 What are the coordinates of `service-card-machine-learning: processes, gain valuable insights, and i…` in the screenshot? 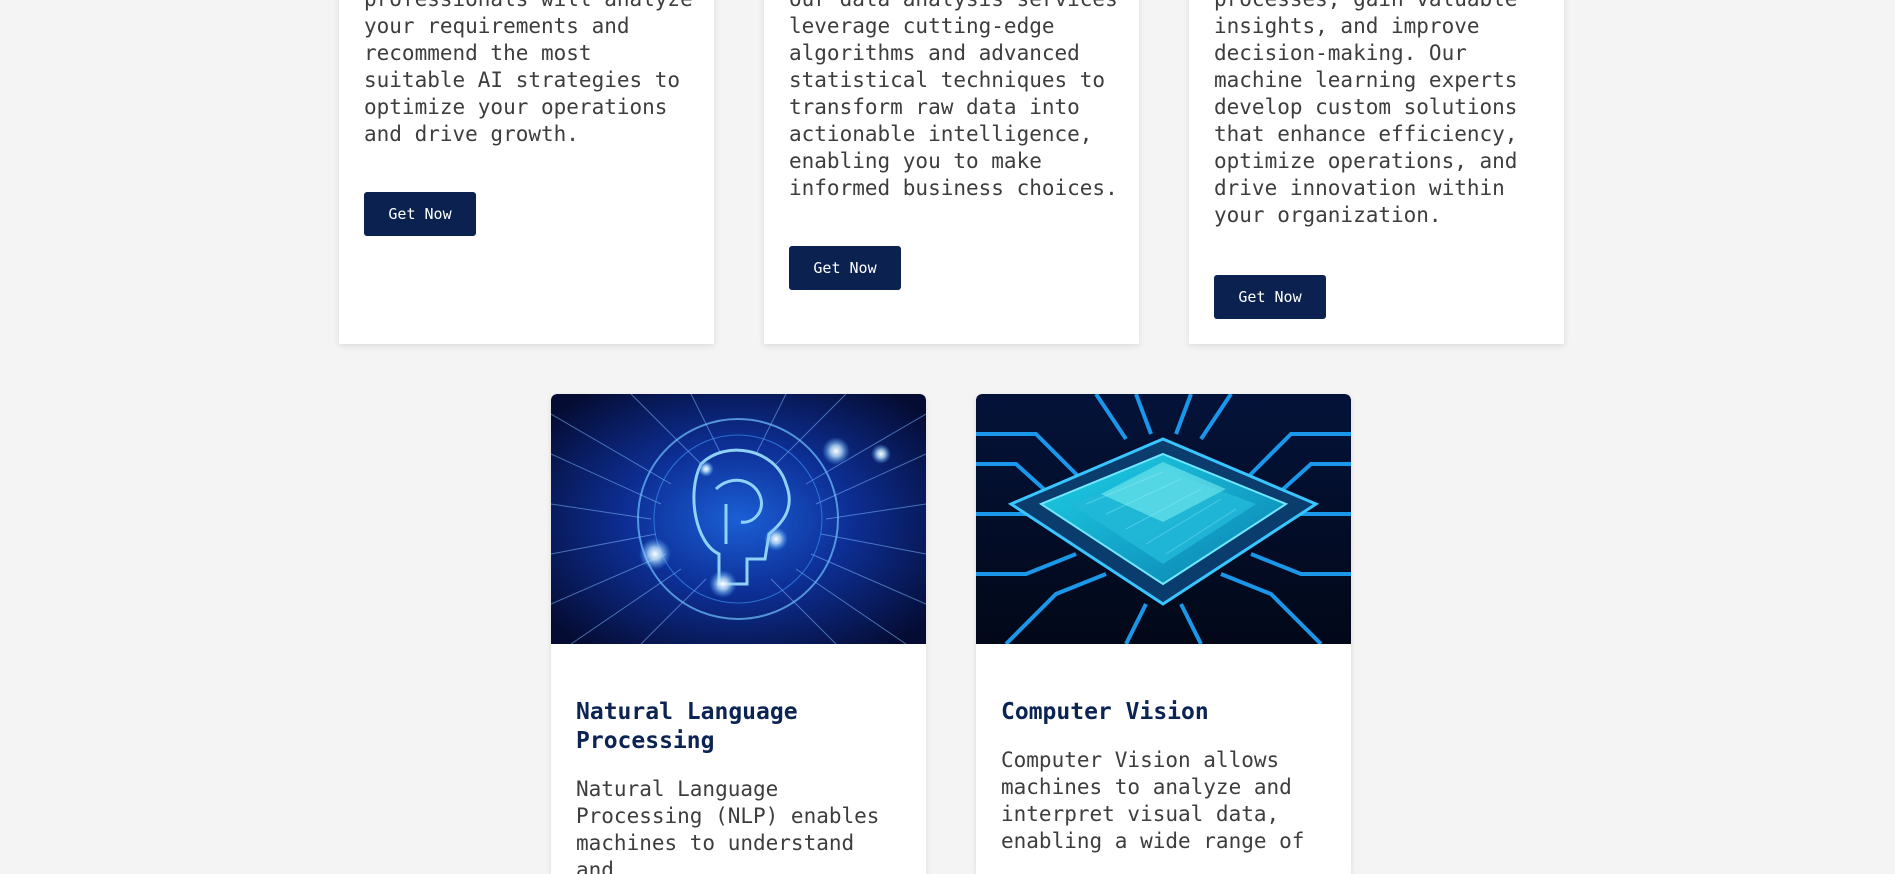 It's located at (1376, 172).